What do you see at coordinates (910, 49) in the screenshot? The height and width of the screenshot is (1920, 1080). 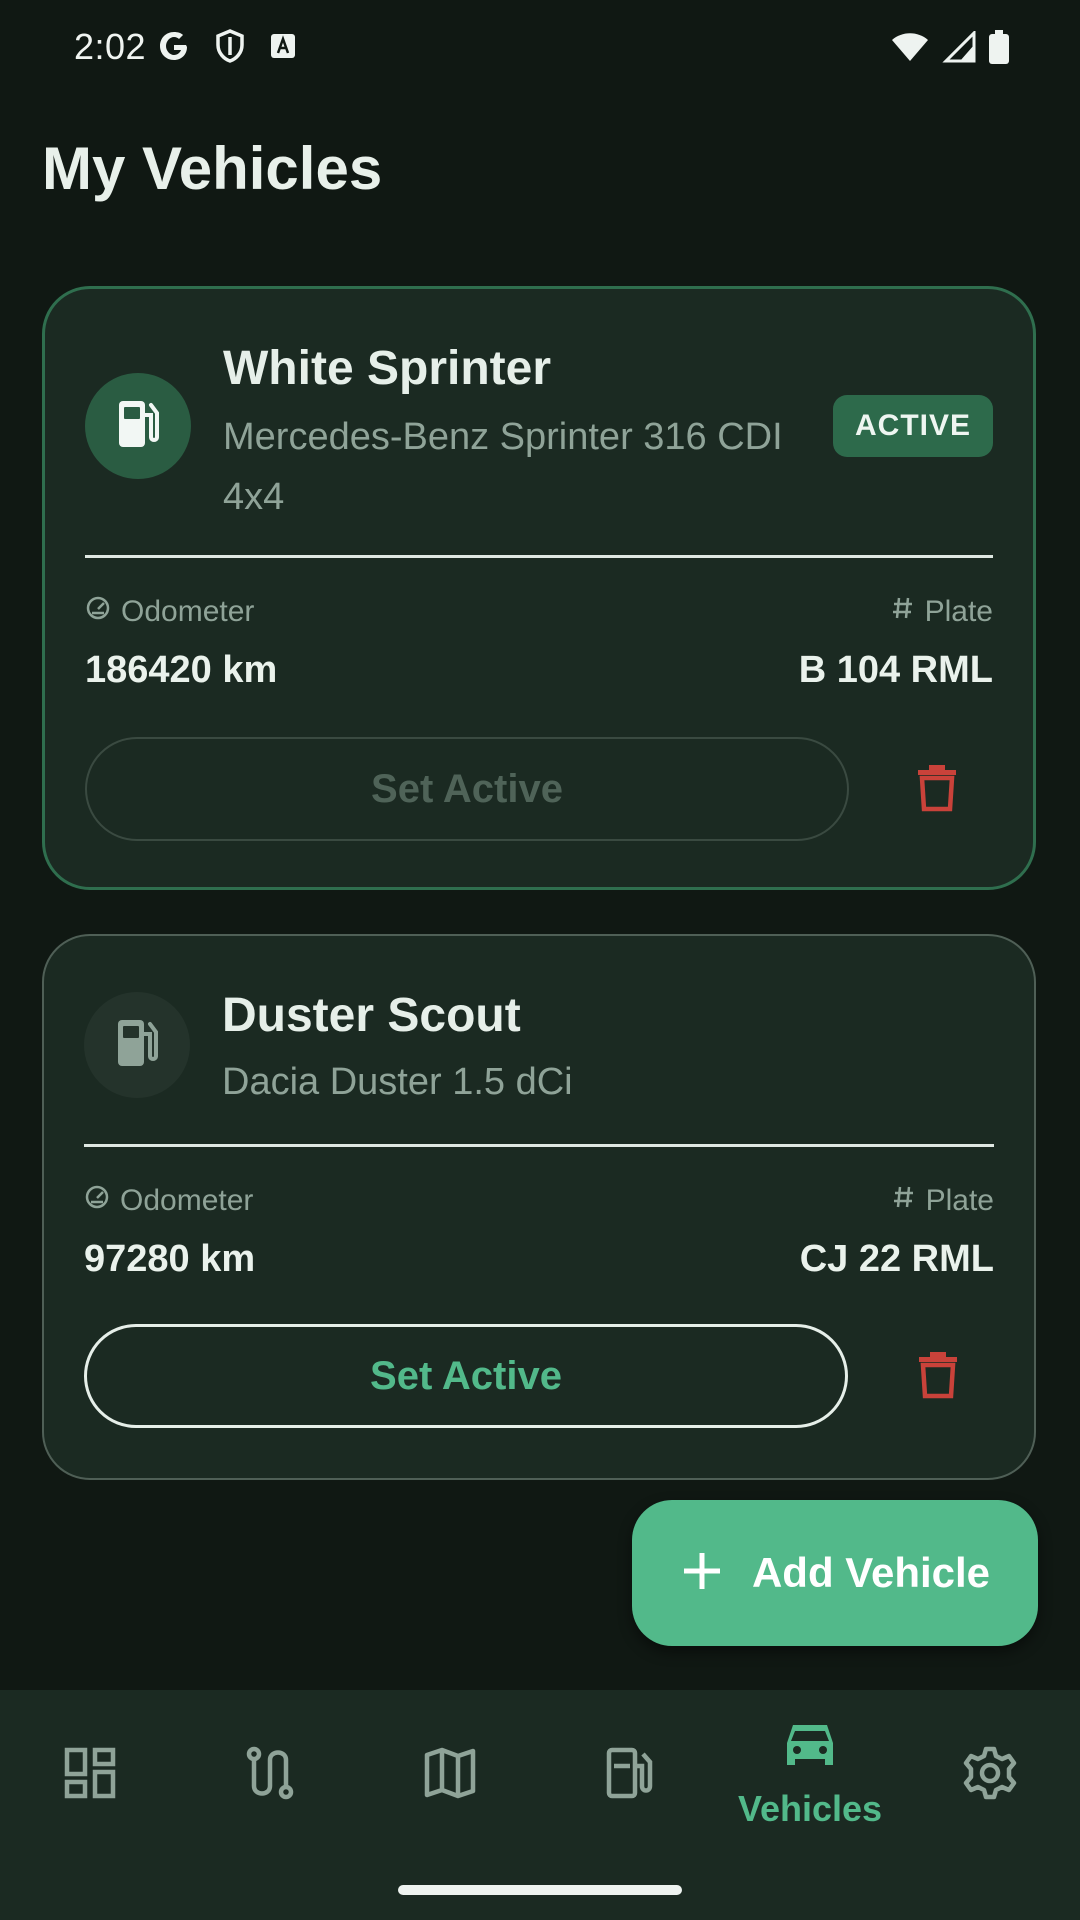 I see `wifi-icon` at bounding box center [910, 49].